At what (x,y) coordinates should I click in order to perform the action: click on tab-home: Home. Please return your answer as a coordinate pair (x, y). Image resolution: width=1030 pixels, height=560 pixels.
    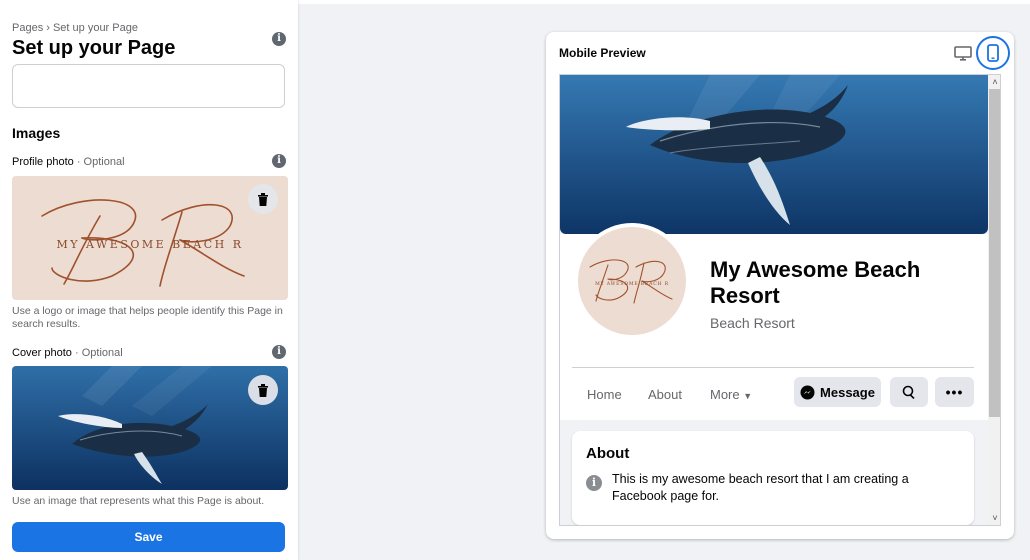
    Looking at the image, I should click on (604, 394).